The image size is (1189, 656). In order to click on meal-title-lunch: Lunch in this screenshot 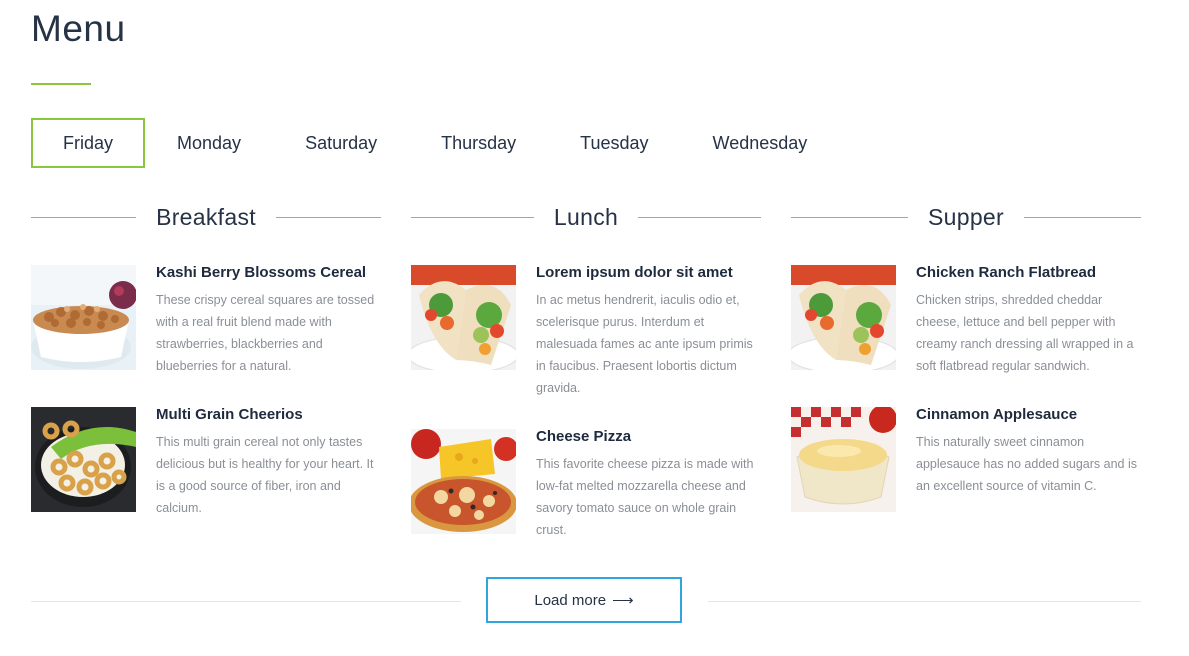, I will do `click(586, 216)`.